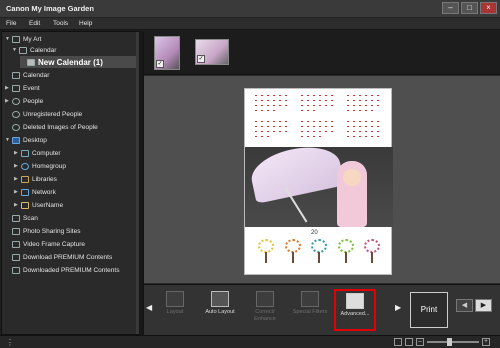 The image size is (500, 348). Describe the element at coordinates (54, 244) in the screenshot. I see `sidebar-item-label: Video Frame Capture` at that location.